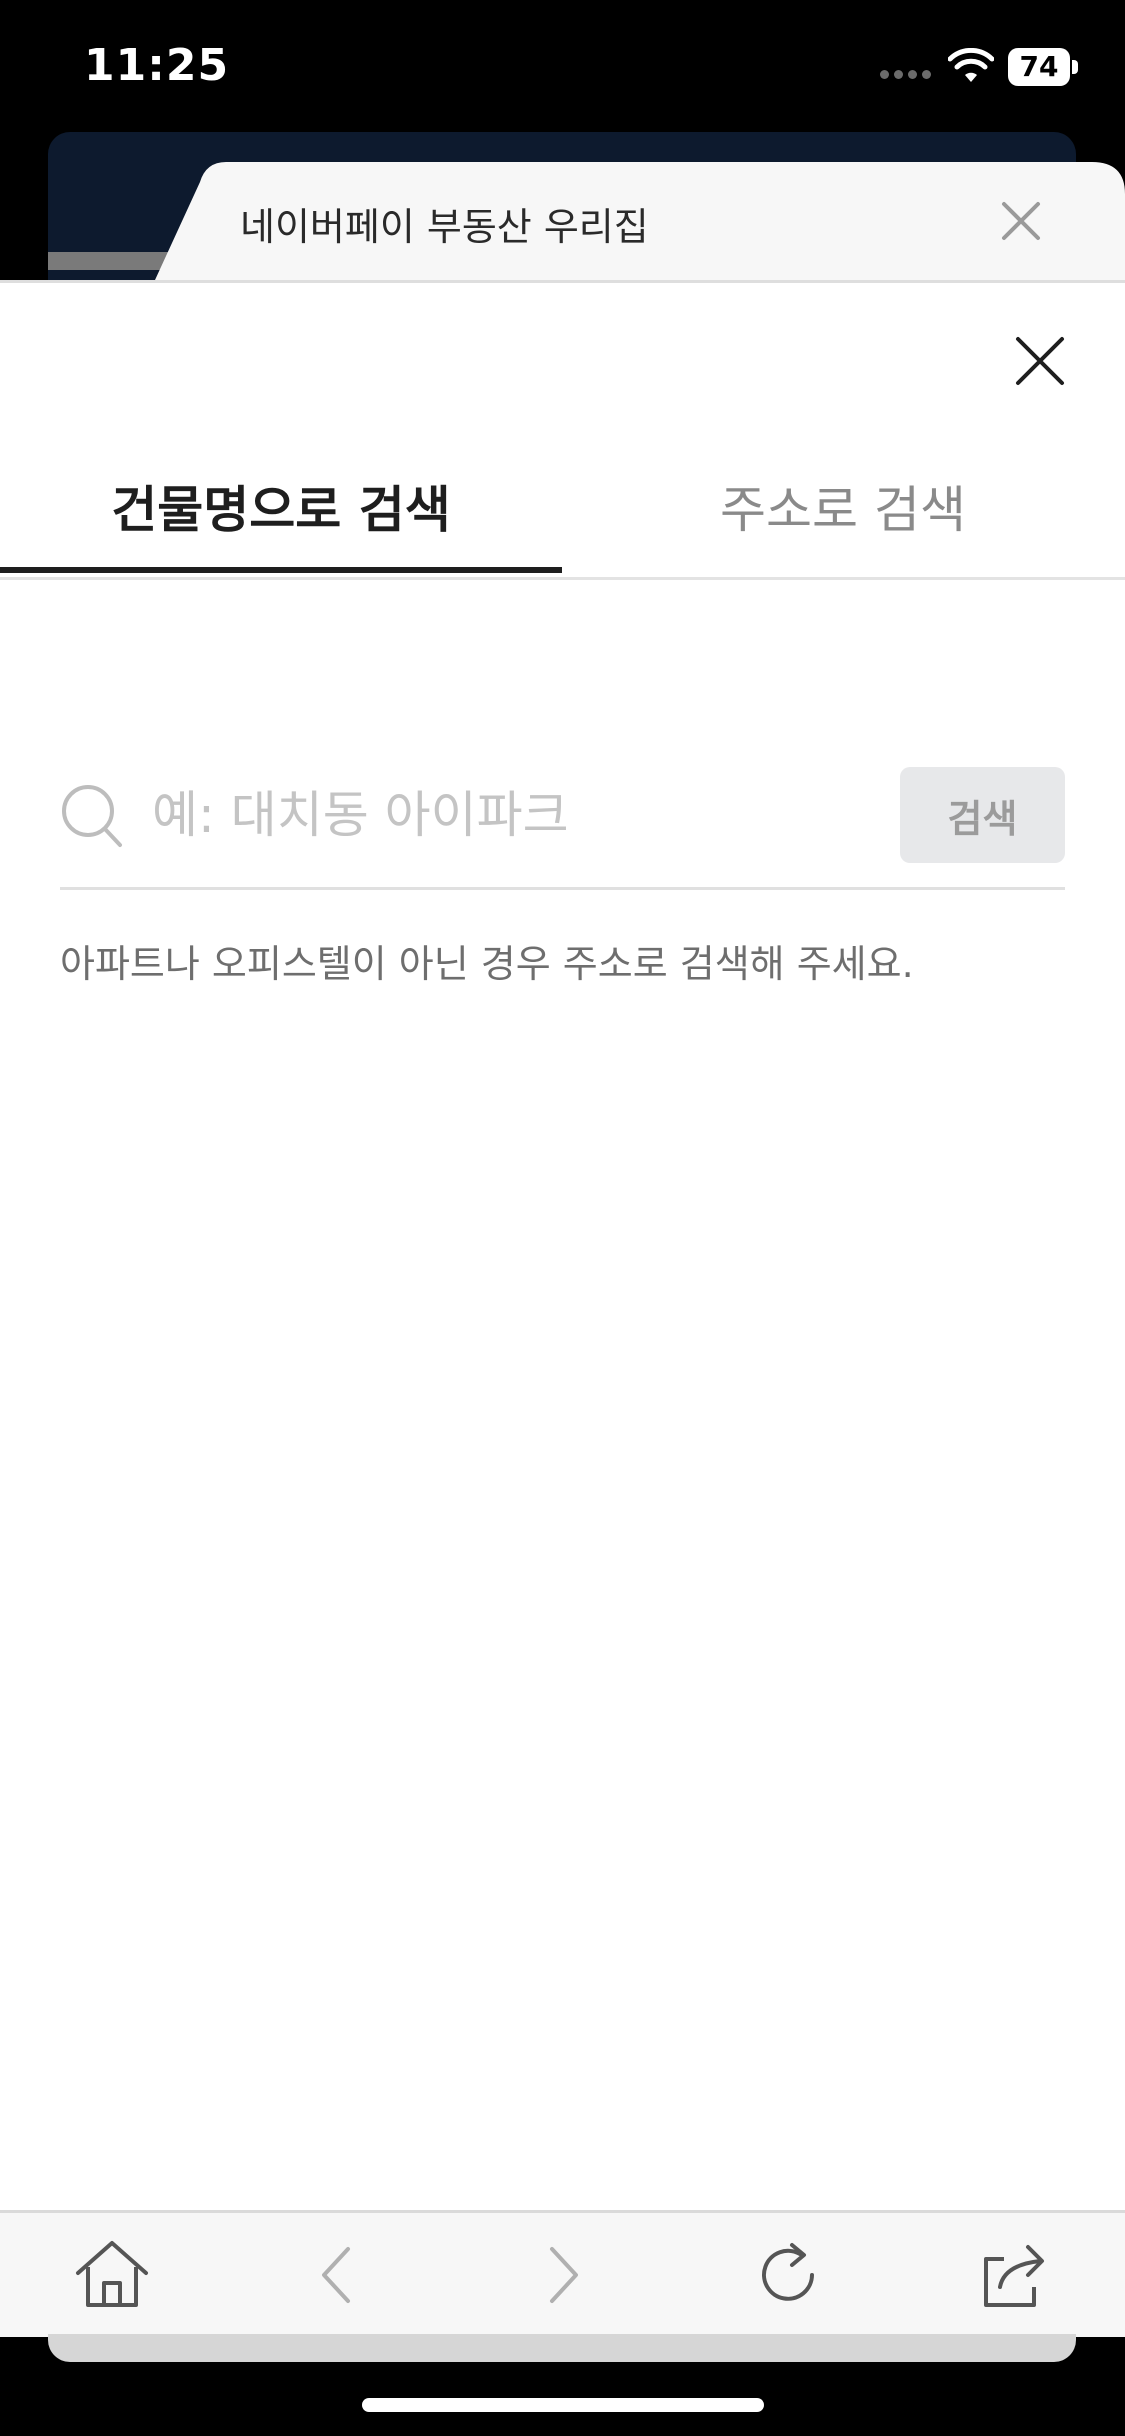 The width and height of the screenshot is (1125, 2436). I want to click on share-icon, so click(1014, 2275).